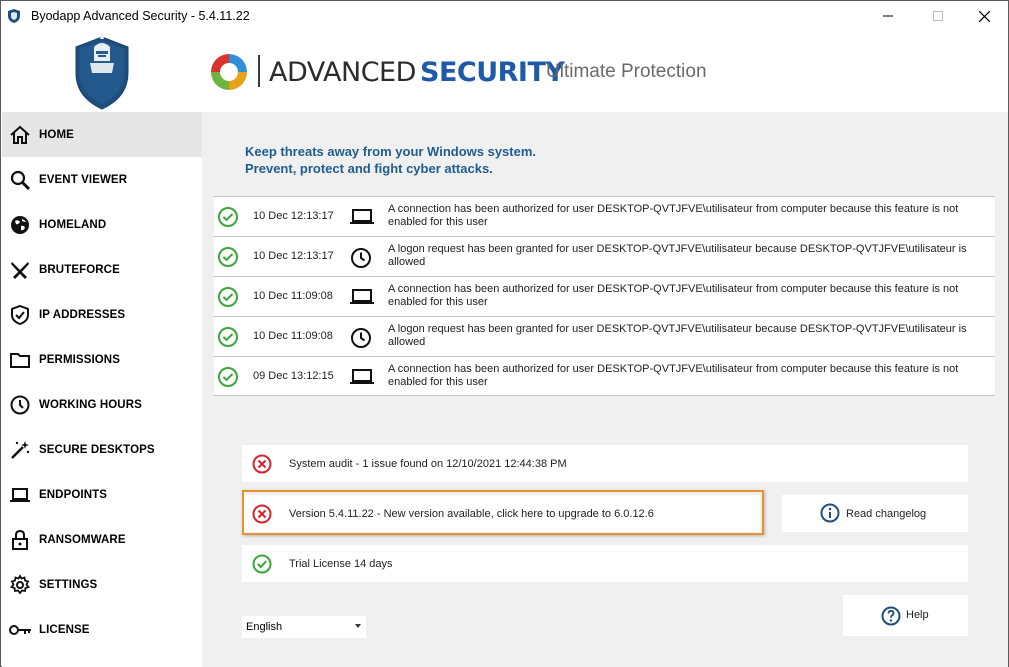 Image resolution: width=1009 pixels, height=667 pixels. I want to click on error-circle-icon, so click(262, 464).